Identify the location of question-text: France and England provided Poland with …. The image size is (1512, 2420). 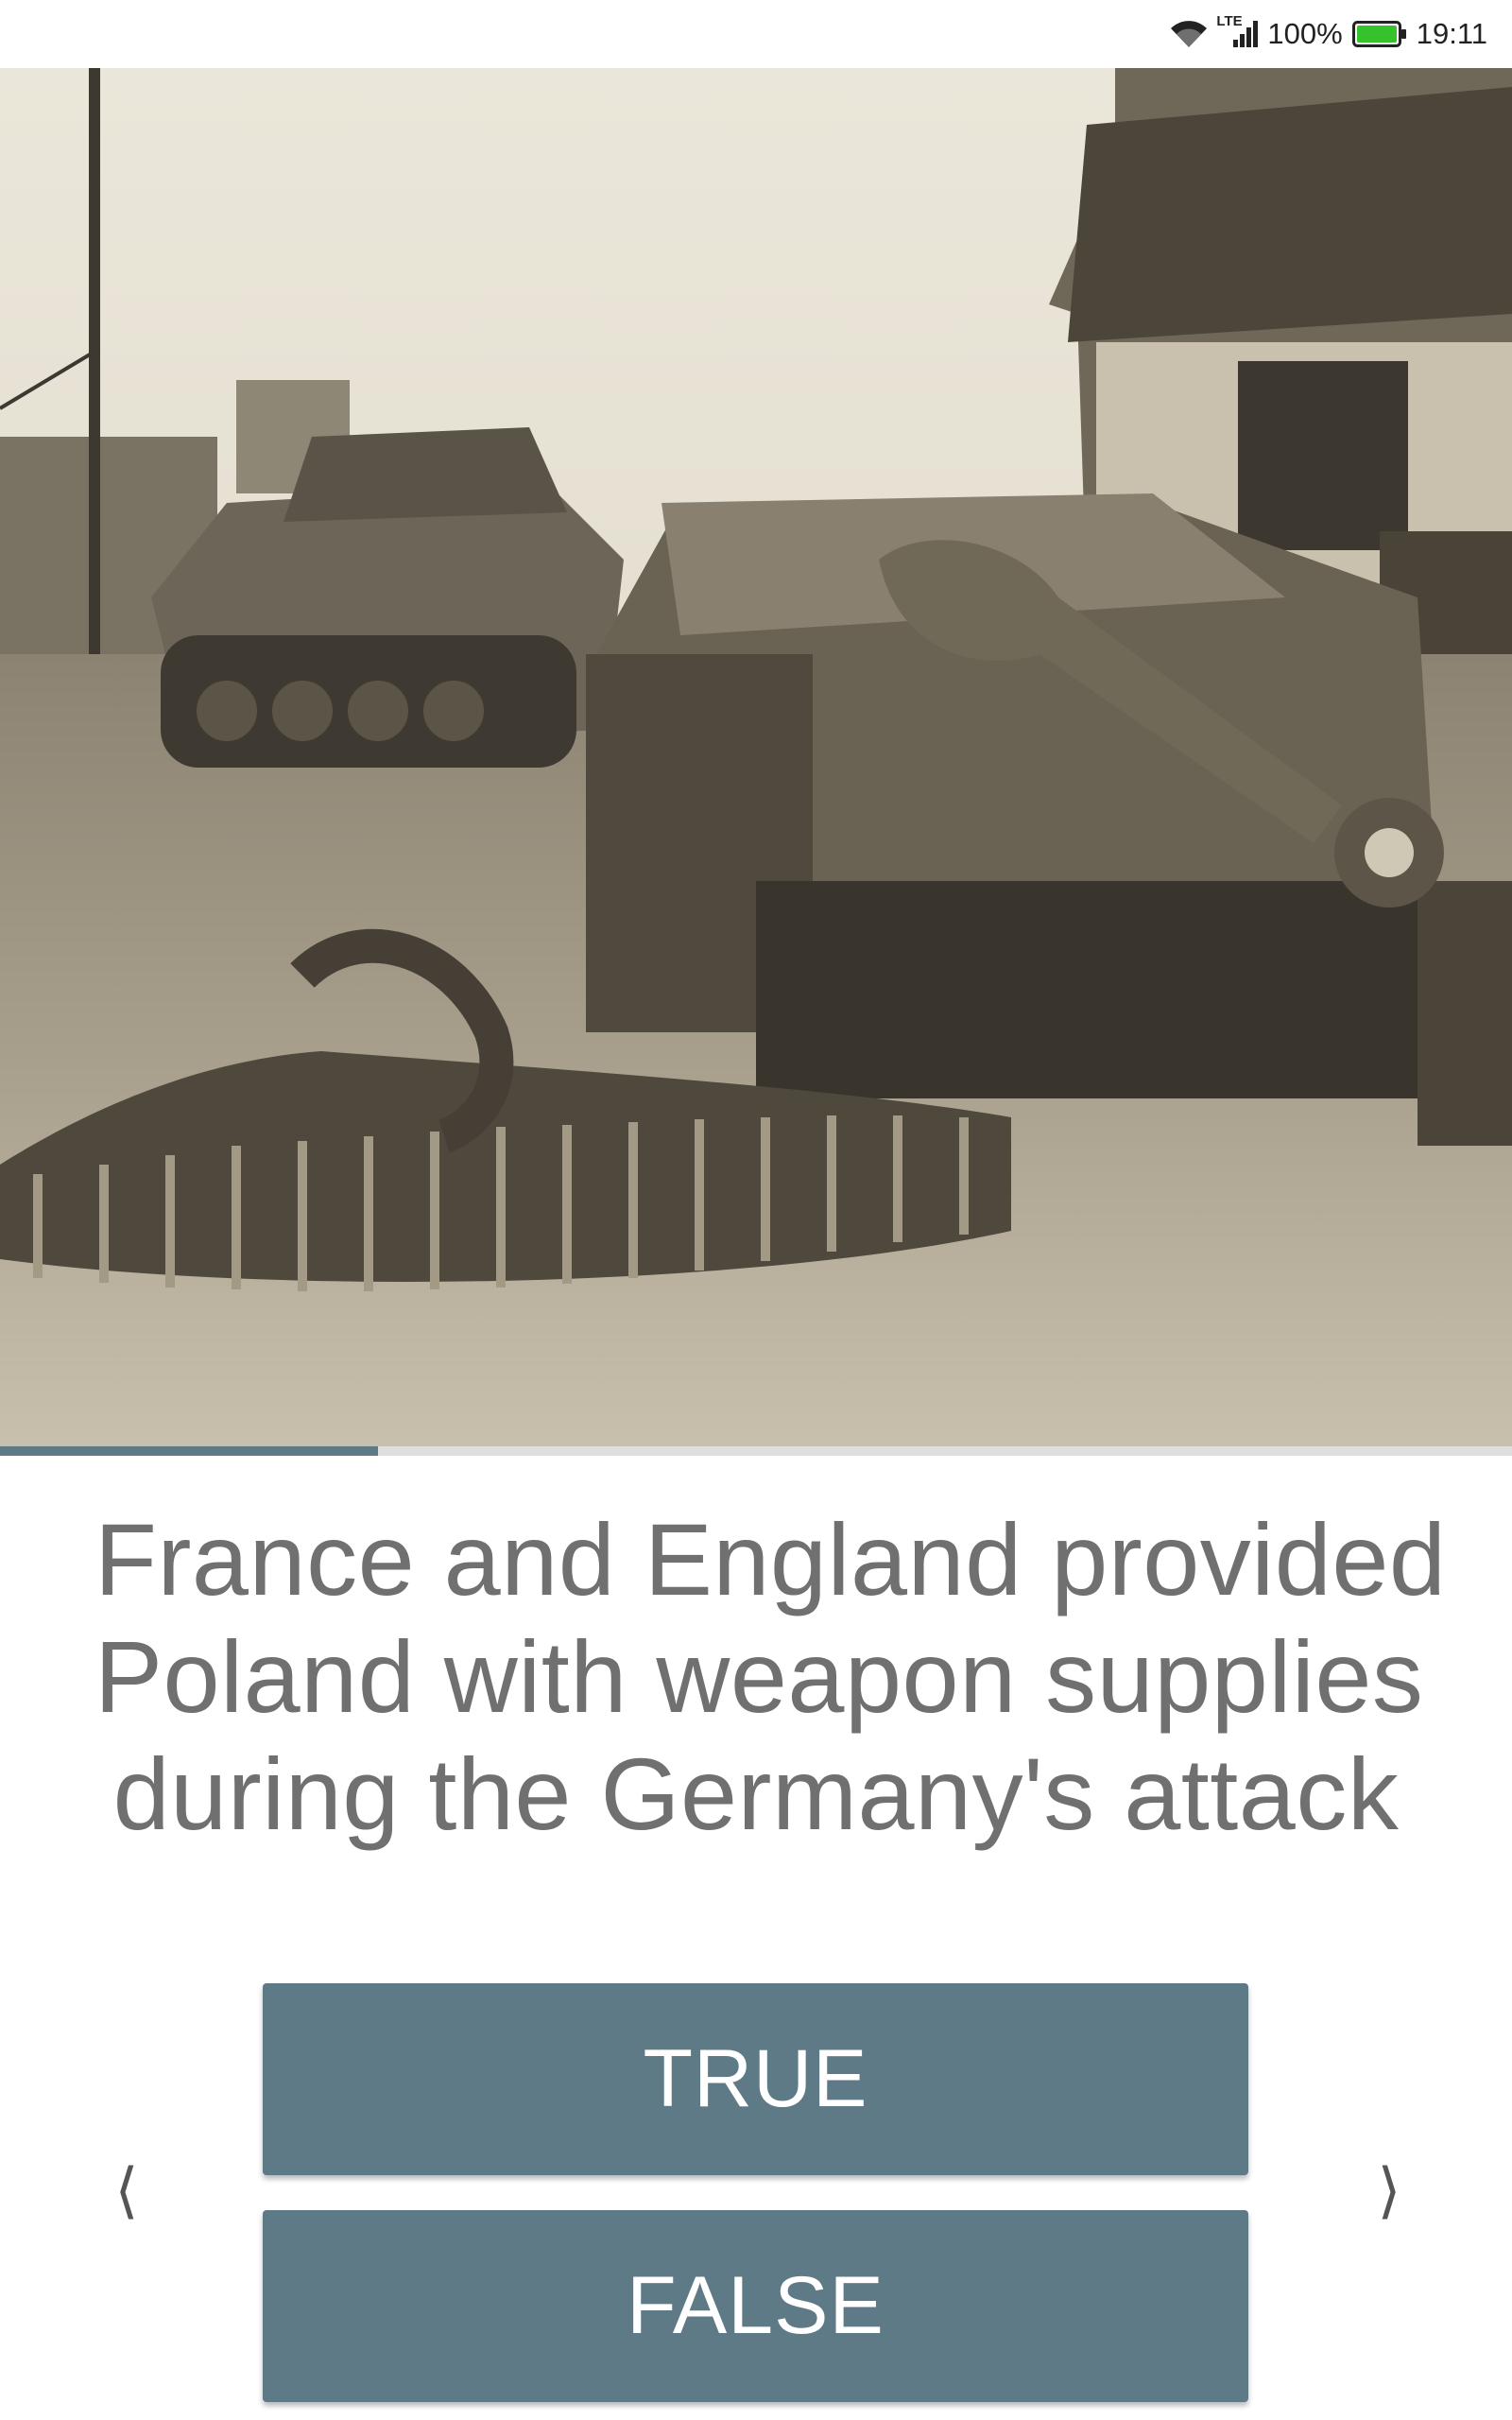
(770, 1677).